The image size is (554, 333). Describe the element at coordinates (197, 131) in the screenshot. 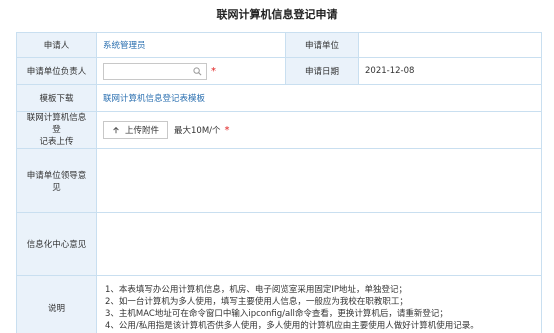

I see `upload-size-hint: 最大10M/个` at that location.